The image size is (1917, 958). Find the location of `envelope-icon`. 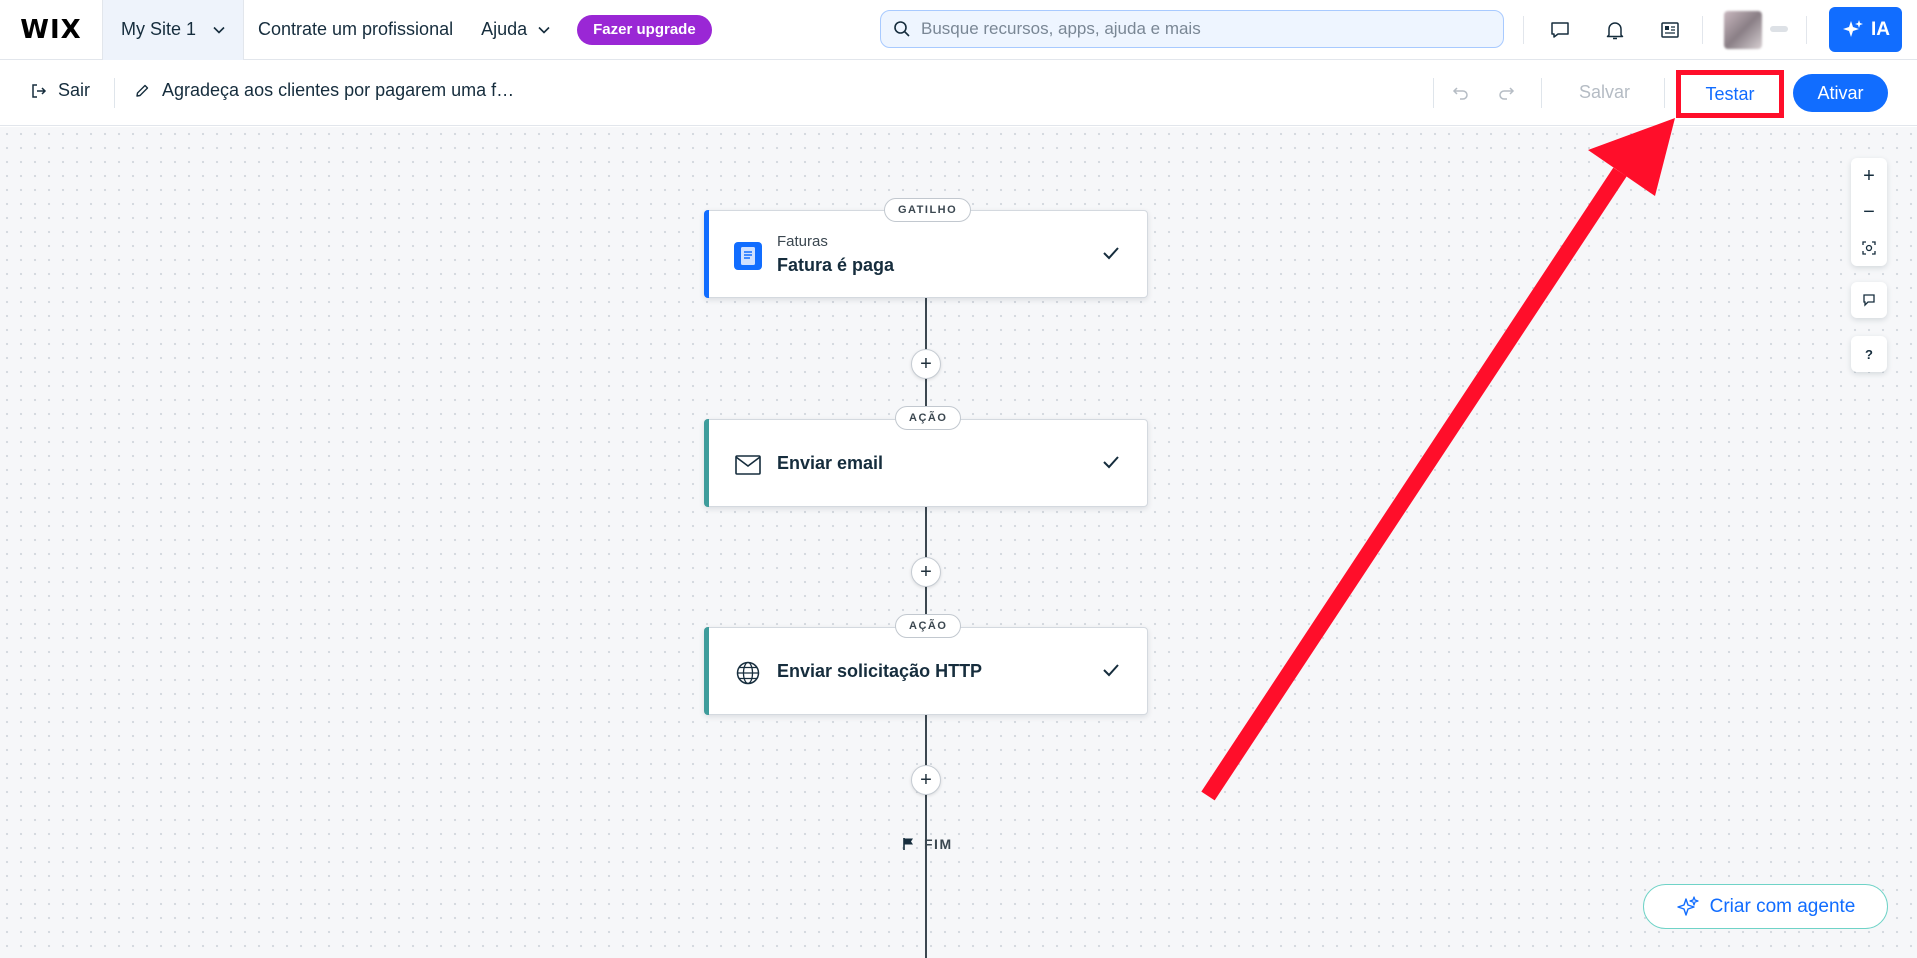

envelope-icon is located at coordinates (748, 465).